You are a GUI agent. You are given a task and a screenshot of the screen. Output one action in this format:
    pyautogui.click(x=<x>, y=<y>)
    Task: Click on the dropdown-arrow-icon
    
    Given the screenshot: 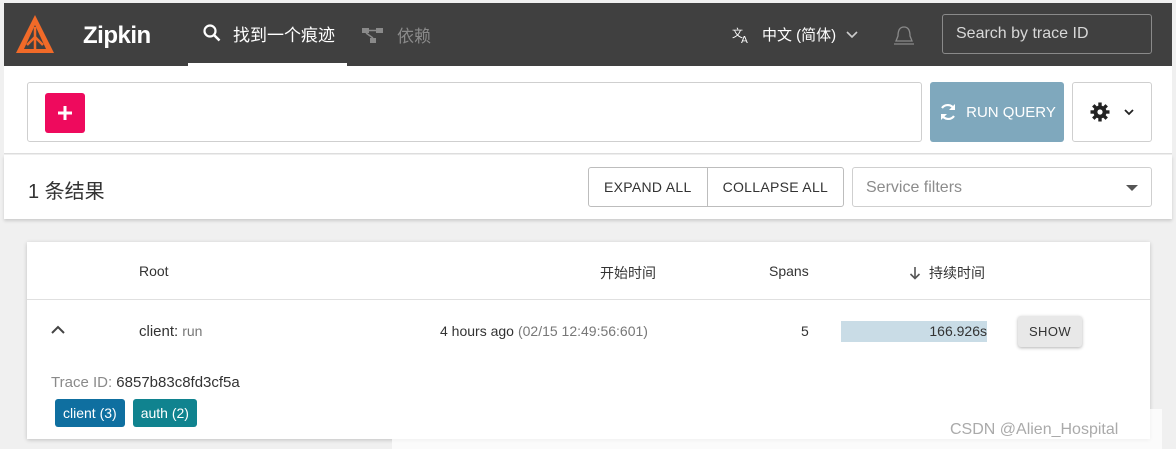 What is the action you would take?
    pyautogui.click(x=1132, y=188)
    